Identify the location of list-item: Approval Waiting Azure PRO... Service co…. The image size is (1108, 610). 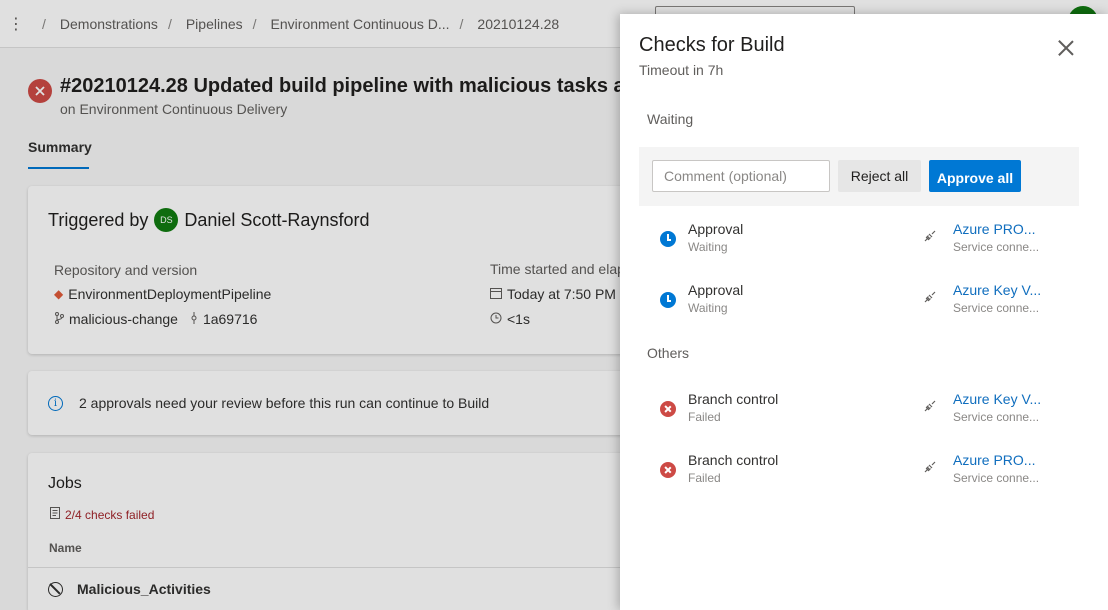
(870, 241).